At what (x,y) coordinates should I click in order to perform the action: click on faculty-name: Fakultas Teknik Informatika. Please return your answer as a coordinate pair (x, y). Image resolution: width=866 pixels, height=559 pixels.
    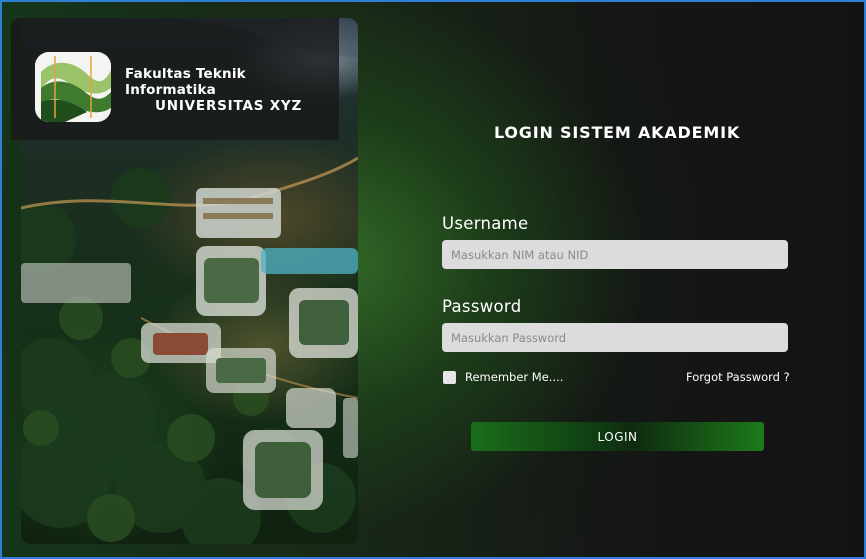
    Looking at the image, I should click on (185, 82).